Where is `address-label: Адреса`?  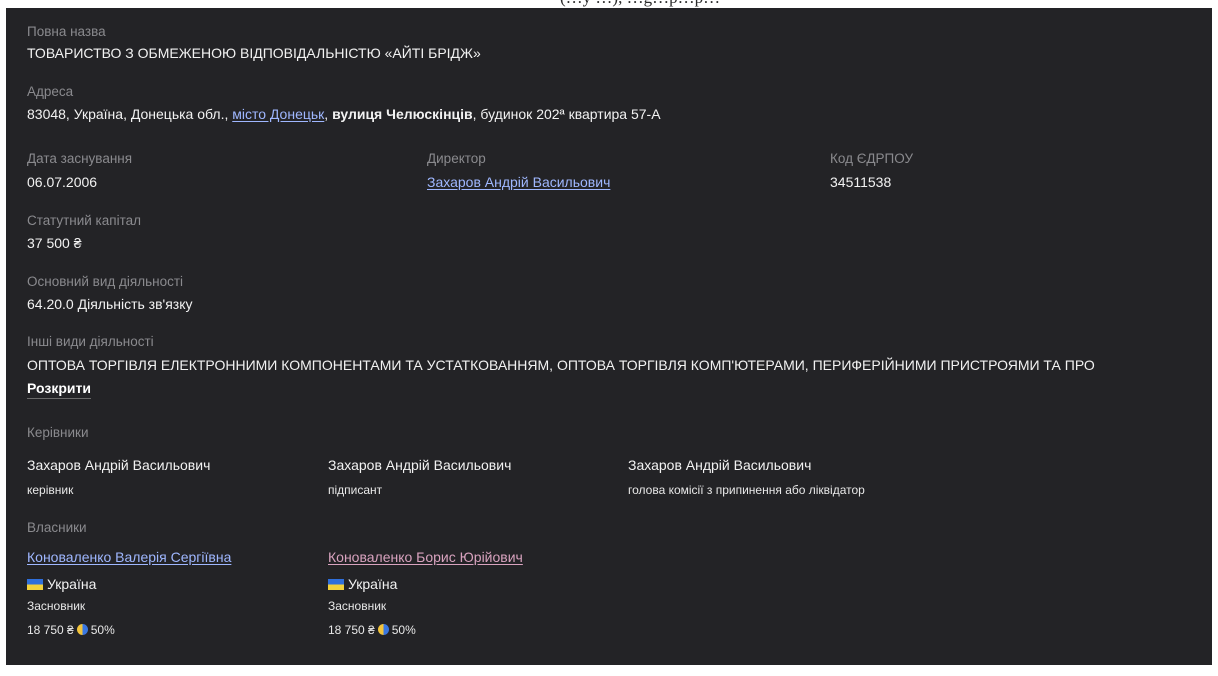
address-label: Адреса is located at coordinates (50, 91).